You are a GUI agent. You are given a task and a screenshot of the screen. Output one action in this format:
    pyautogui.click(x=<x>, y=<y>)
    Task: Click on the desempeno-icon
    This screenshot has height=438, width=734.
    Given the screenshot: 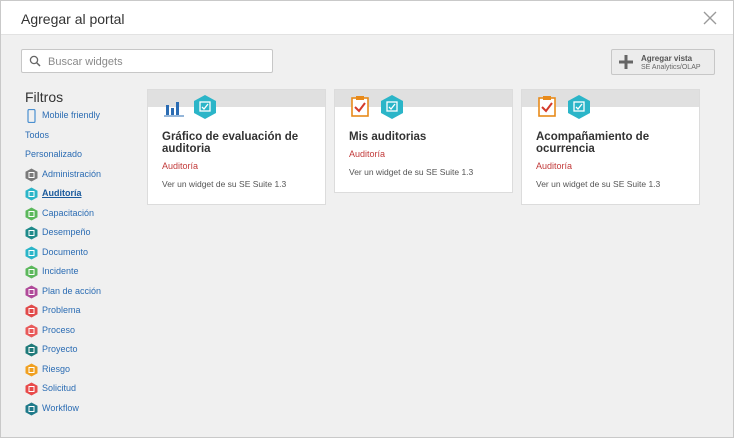 What is the action you would take?
    pyautogui.click(x=31, y=233)
    